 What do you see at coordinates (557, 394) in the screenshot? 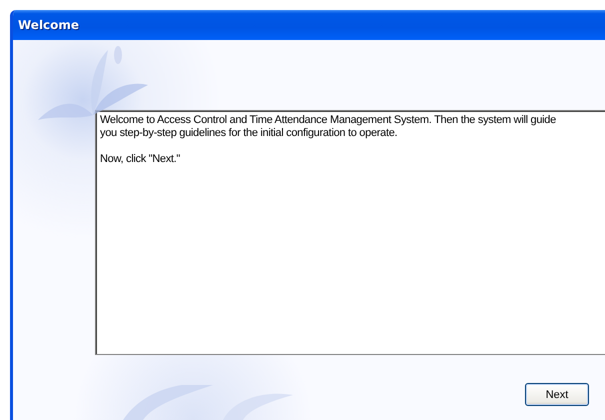
I see `next-button: Next` at bounding box center [557, 394].